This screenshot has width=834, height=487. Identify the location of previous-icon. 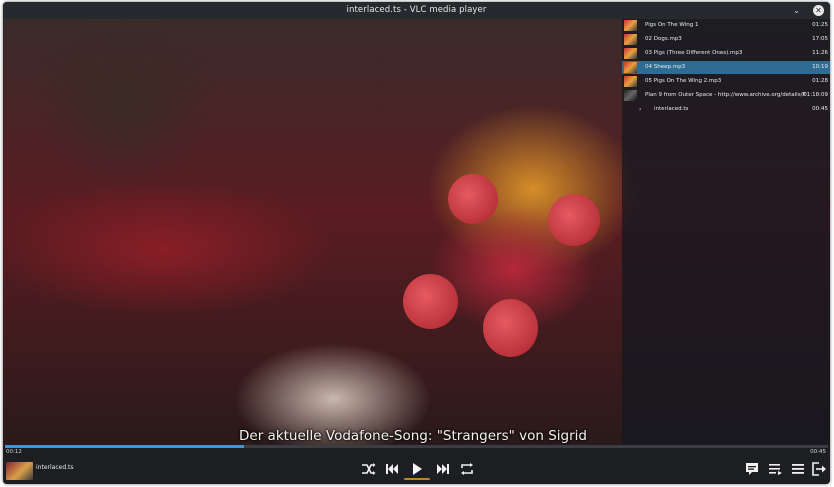
(392, 469).